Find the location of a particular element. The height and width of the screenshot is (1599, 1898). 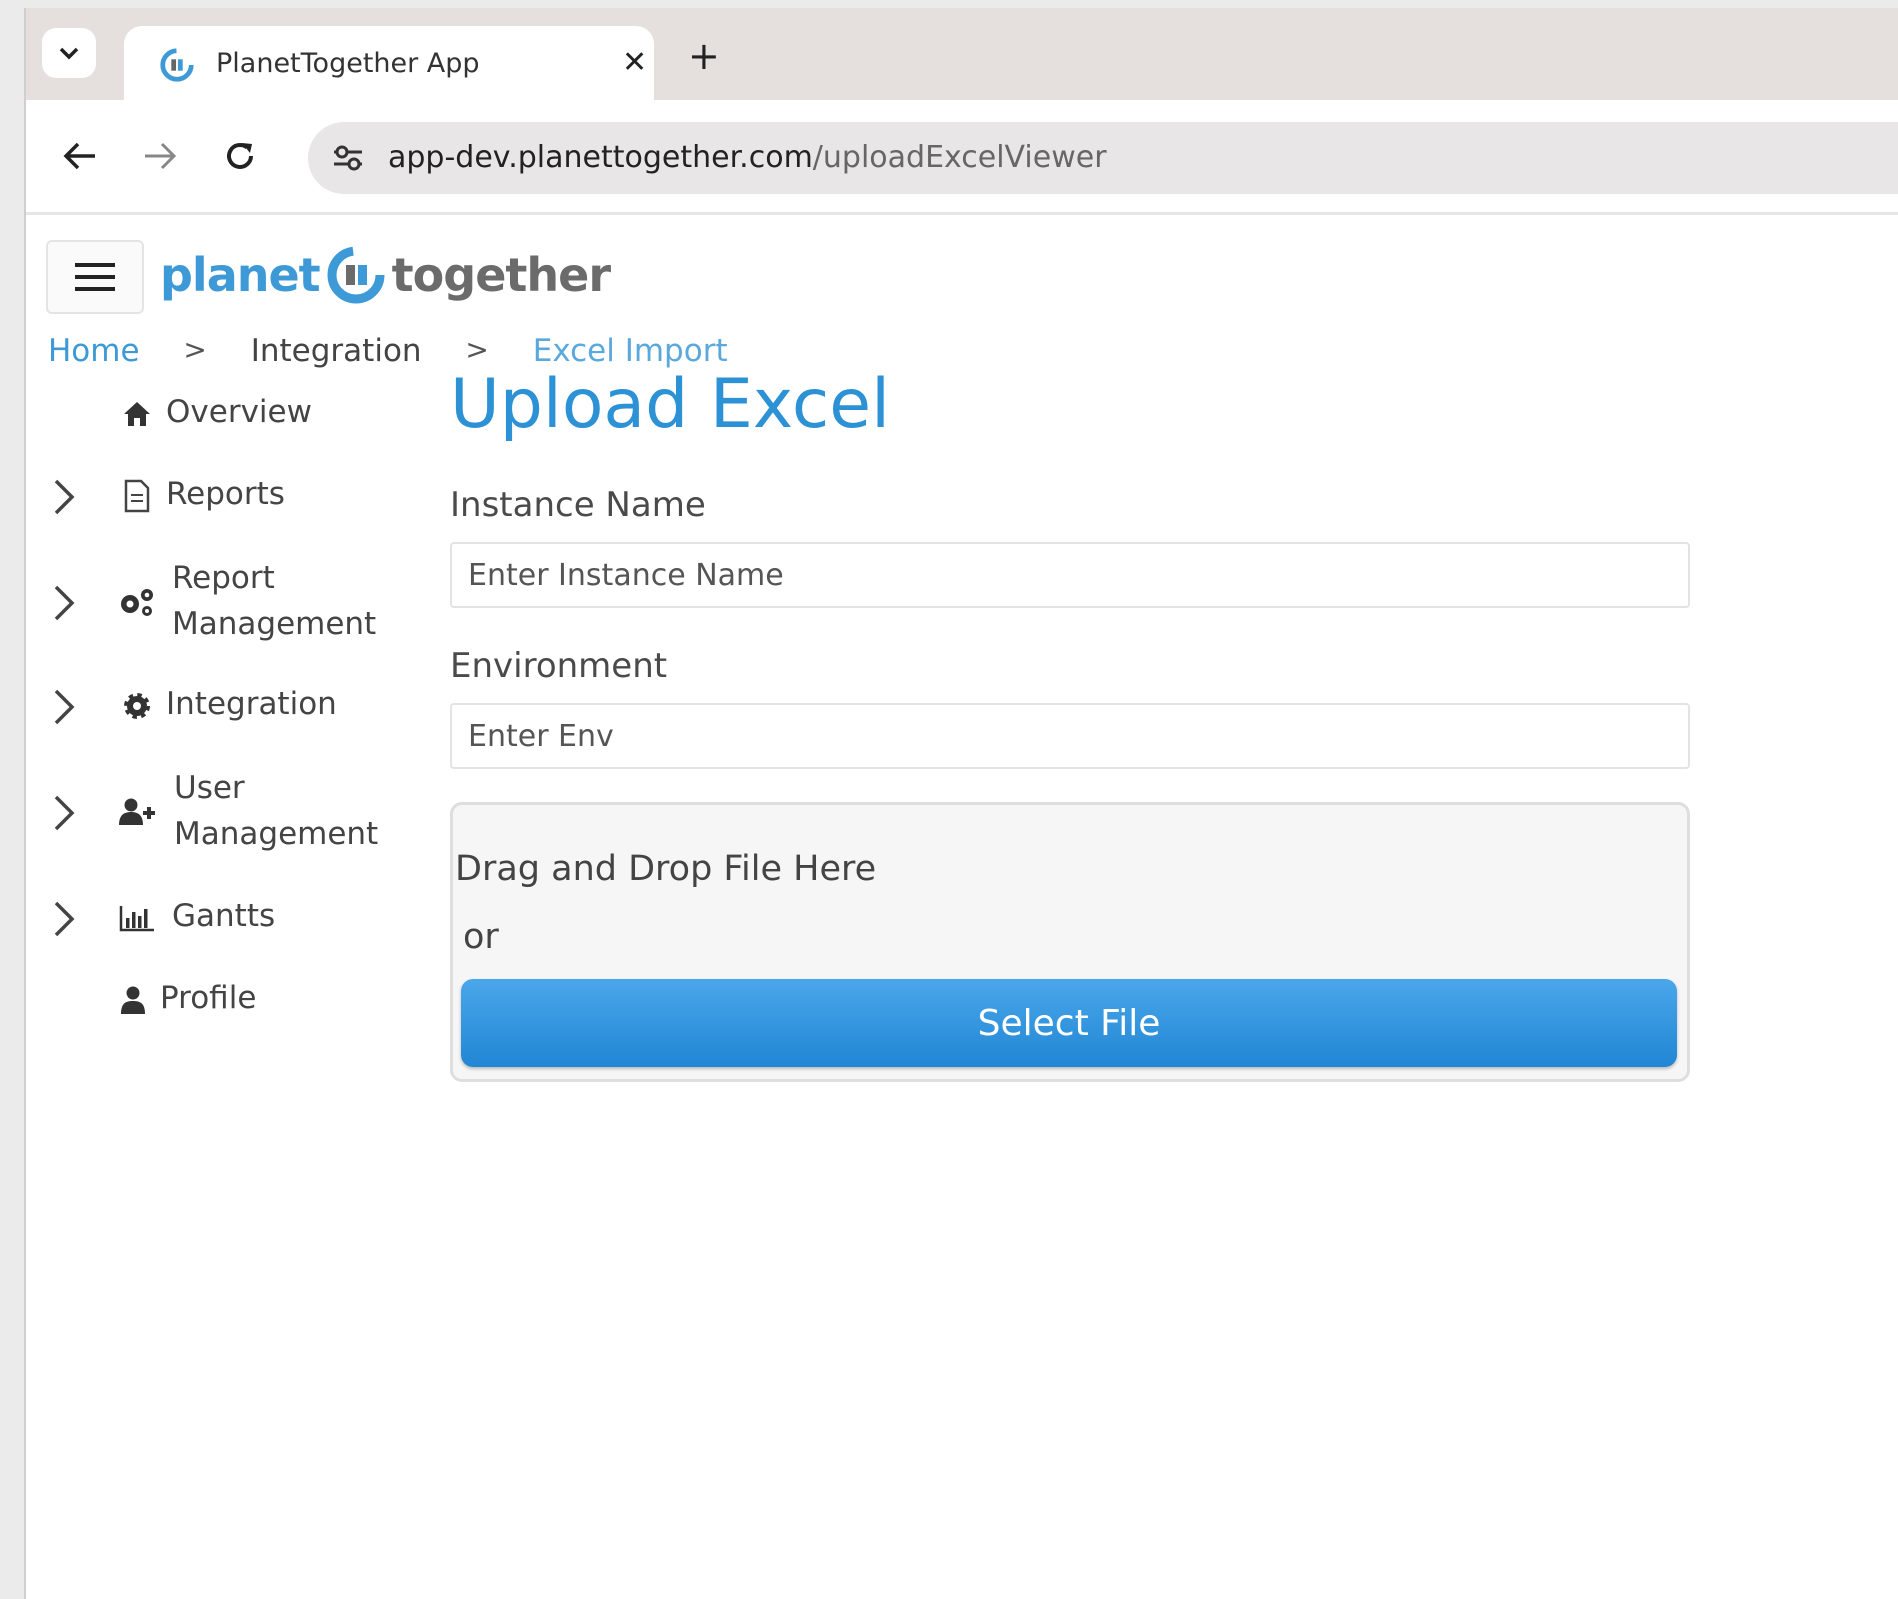

instance-name-label: Instance Name is located at coordinates (578, 505).